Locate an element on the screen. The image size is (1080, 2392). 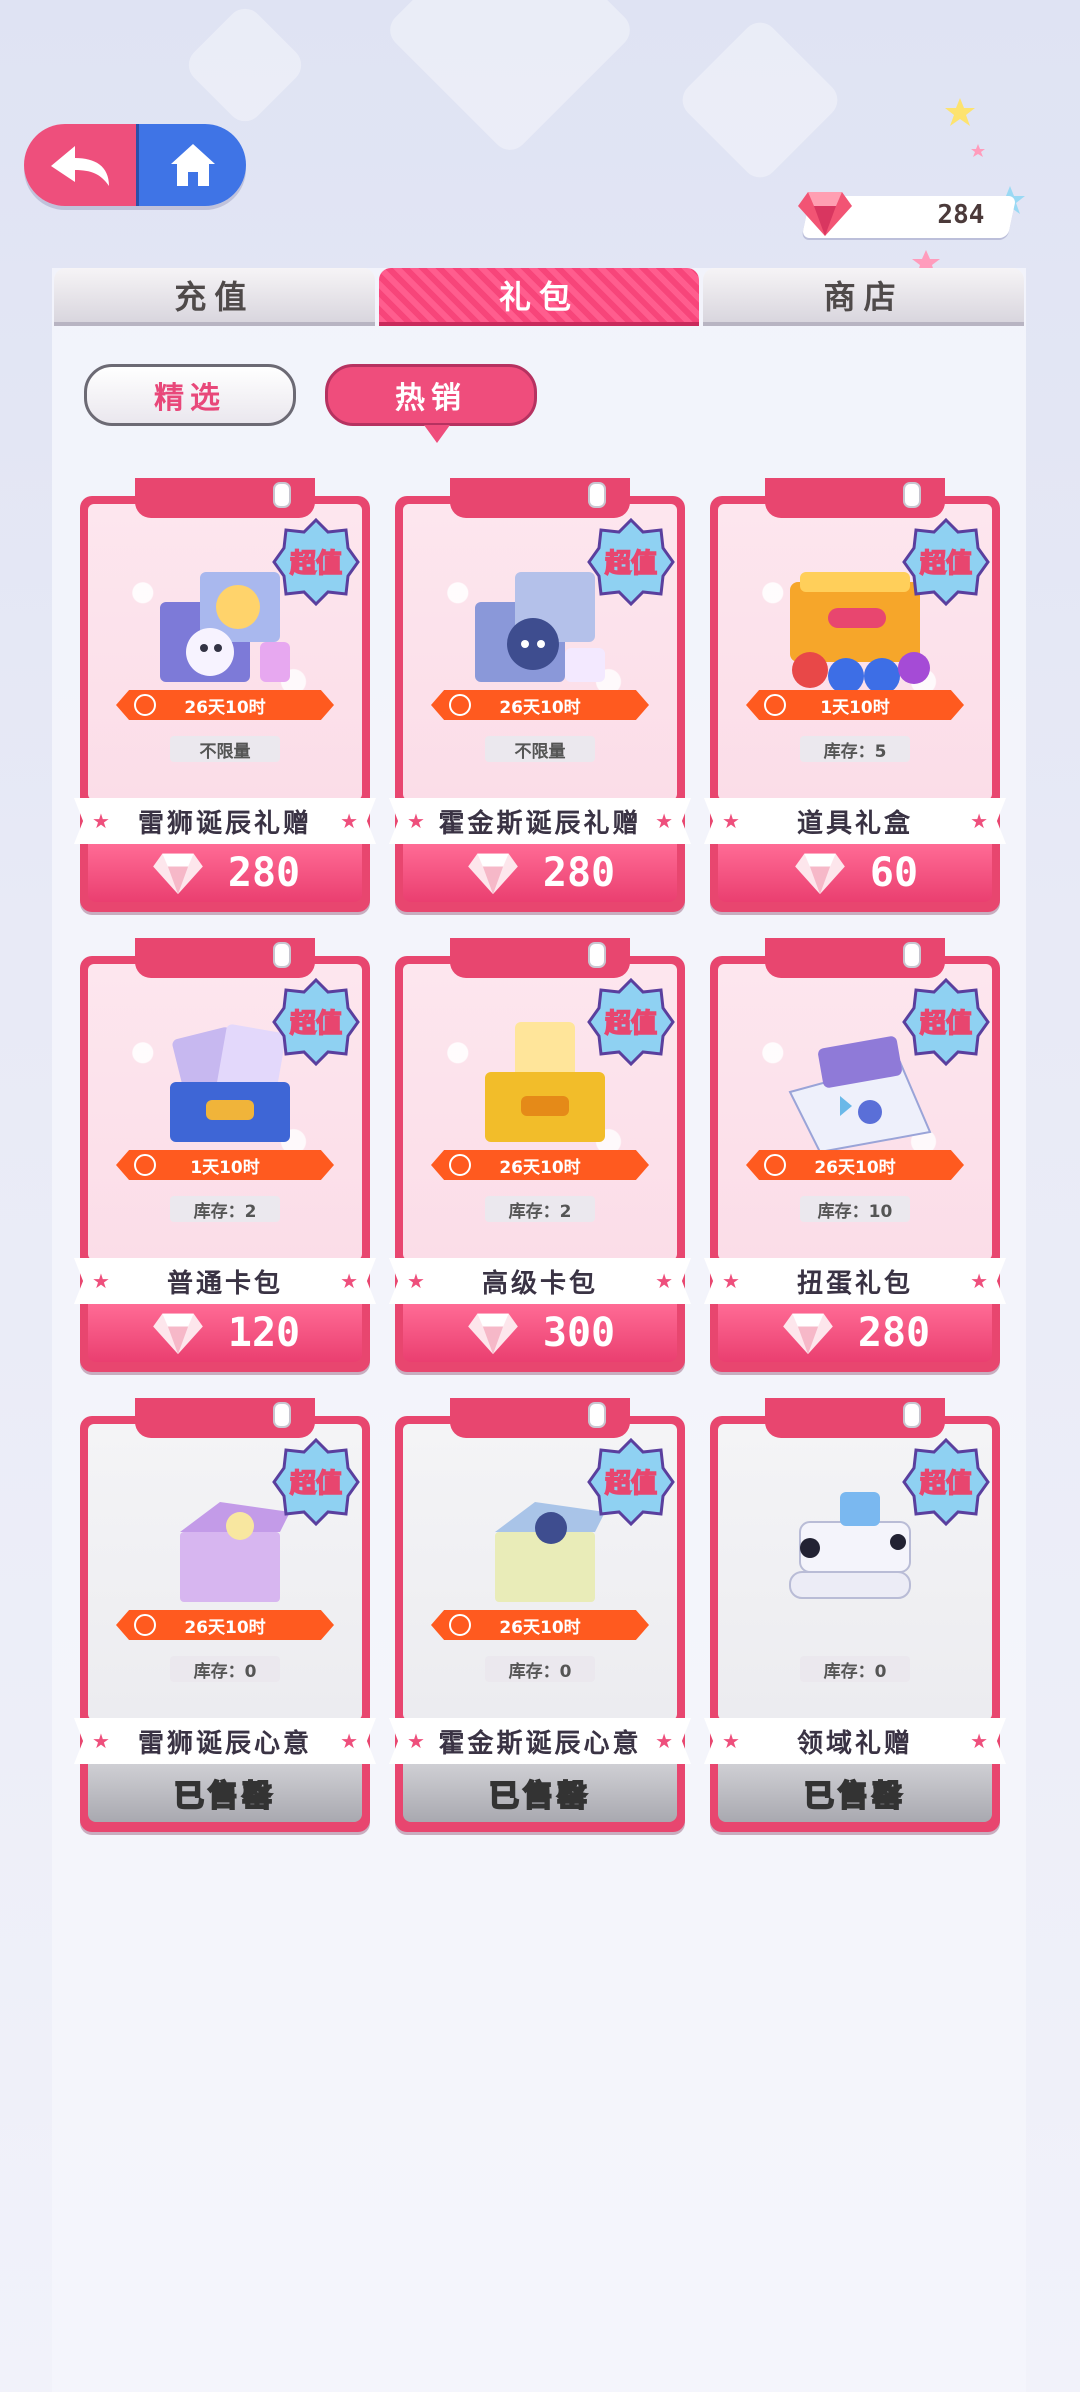
item-name: 霍金斯诞辰心意 is located at coordinates (540, 1743).